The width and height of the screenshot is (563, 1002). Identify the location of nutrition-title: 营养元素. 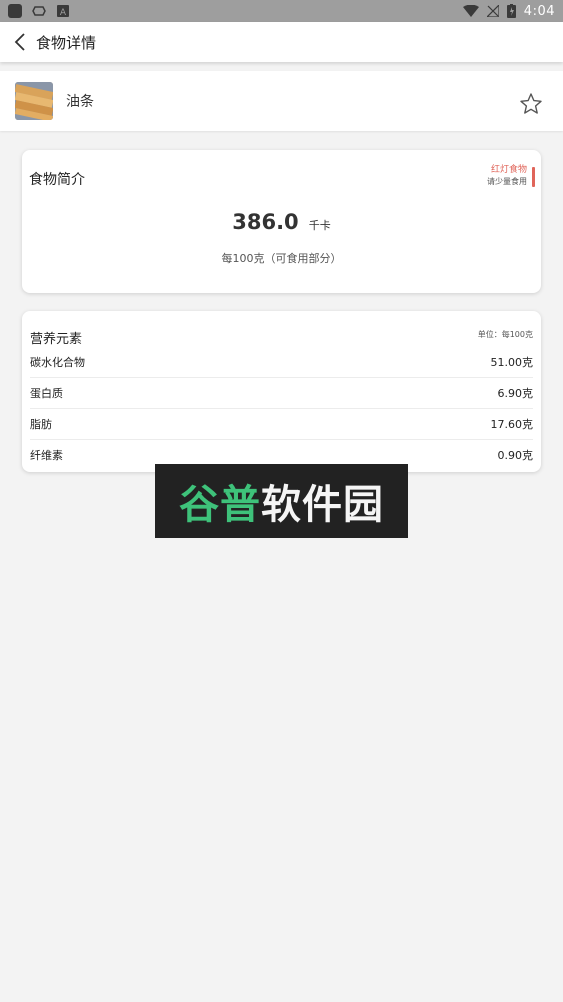
(56, 339).